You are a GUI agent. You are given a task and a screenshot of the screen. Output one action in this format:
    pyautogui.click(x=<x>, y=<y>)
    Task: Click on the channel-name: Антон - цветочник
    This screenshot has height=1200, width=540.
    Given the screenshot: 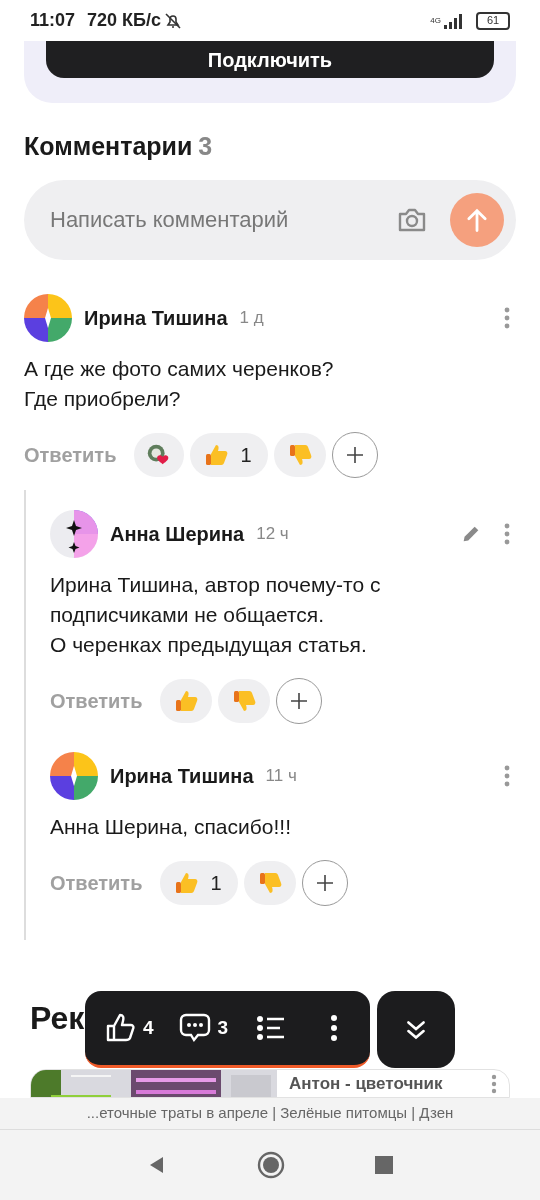 What is the action you would take?
    pyautogui.click(x=366, y=1083)
    